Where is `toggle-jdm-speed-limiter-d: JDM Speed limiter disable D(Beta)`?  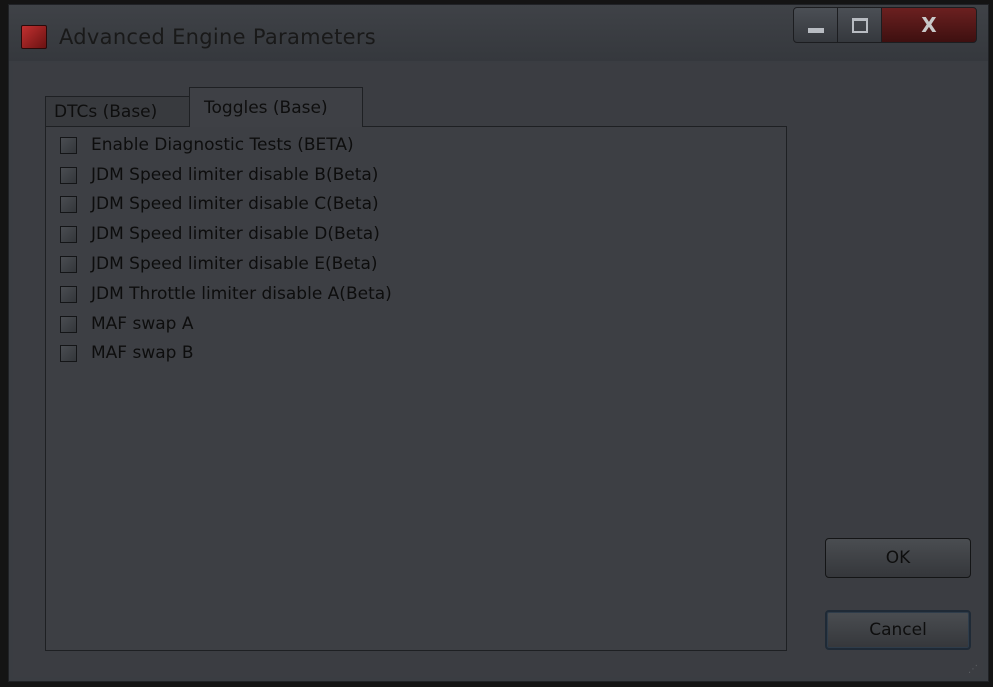
toggle-jdm-speed-limiter-d: JDM Speed limiter disable D(Beta) is located at coordinates (220, 234).